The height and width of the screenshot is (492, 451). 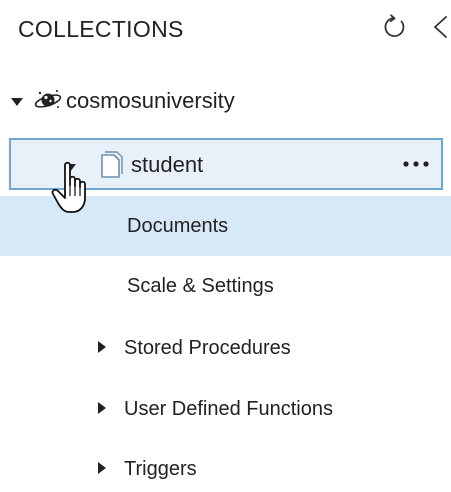 What do you see at coordinates (226, 164) in the screenshot?
I see `tree-node-collection: student` at bounding box center [226, 164].